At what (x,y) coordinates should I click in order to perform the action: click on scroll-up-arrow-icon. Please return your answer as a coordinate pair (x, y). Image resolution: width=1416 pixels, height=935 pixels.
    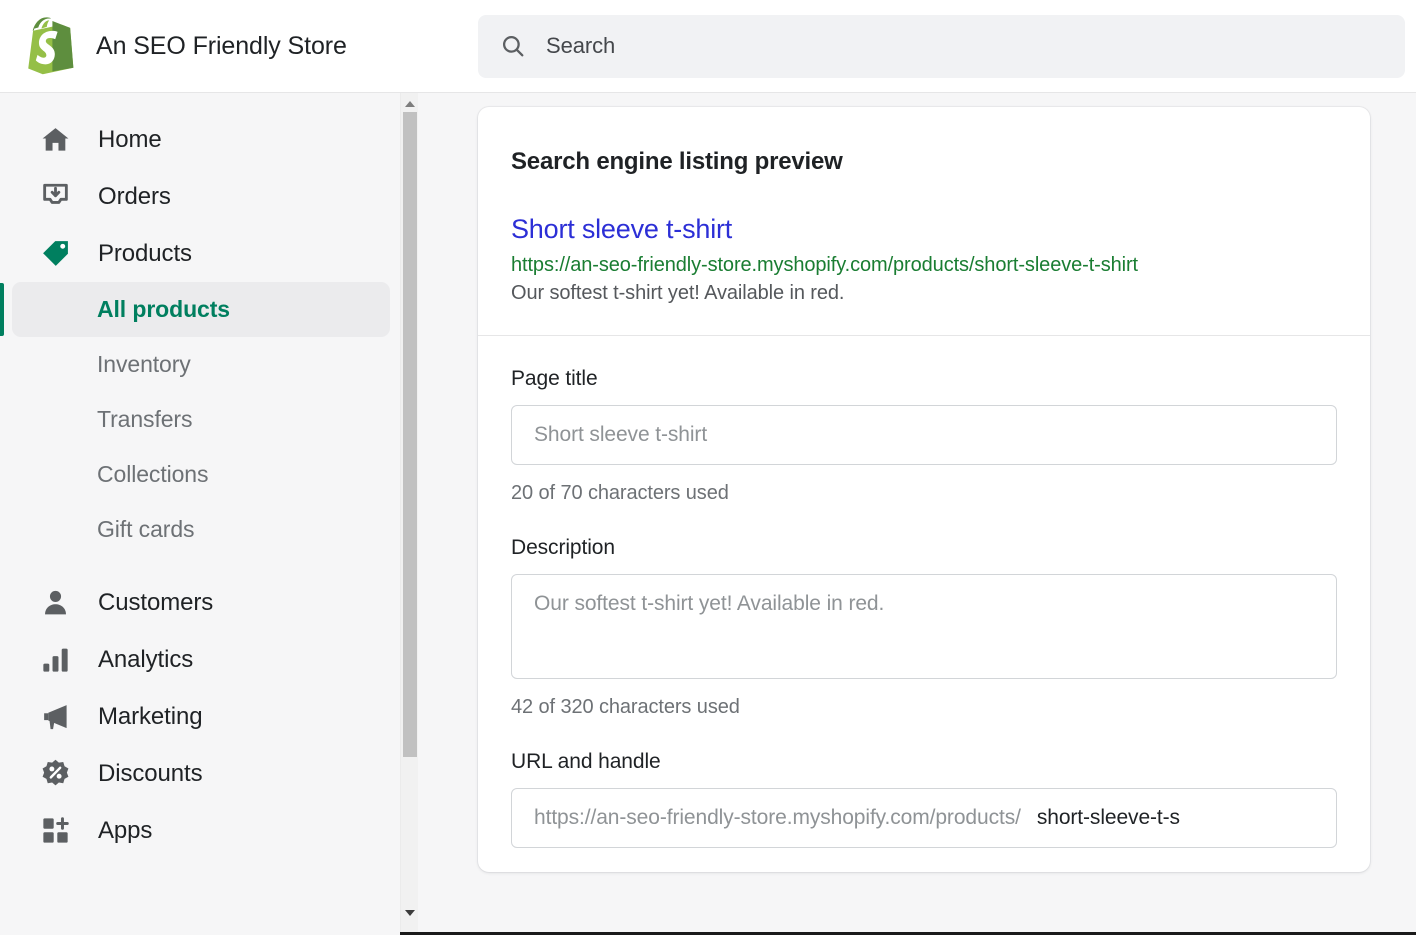
    Looking at the image, I should click on (409, 103).